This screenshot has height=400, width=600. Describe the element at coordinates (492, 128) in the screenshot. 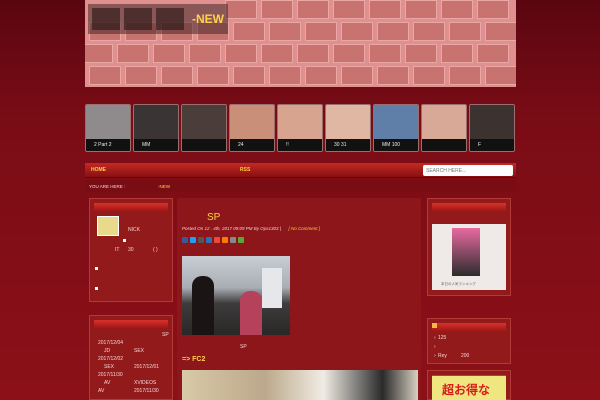

I see `thumbnail-item: F` at that location.